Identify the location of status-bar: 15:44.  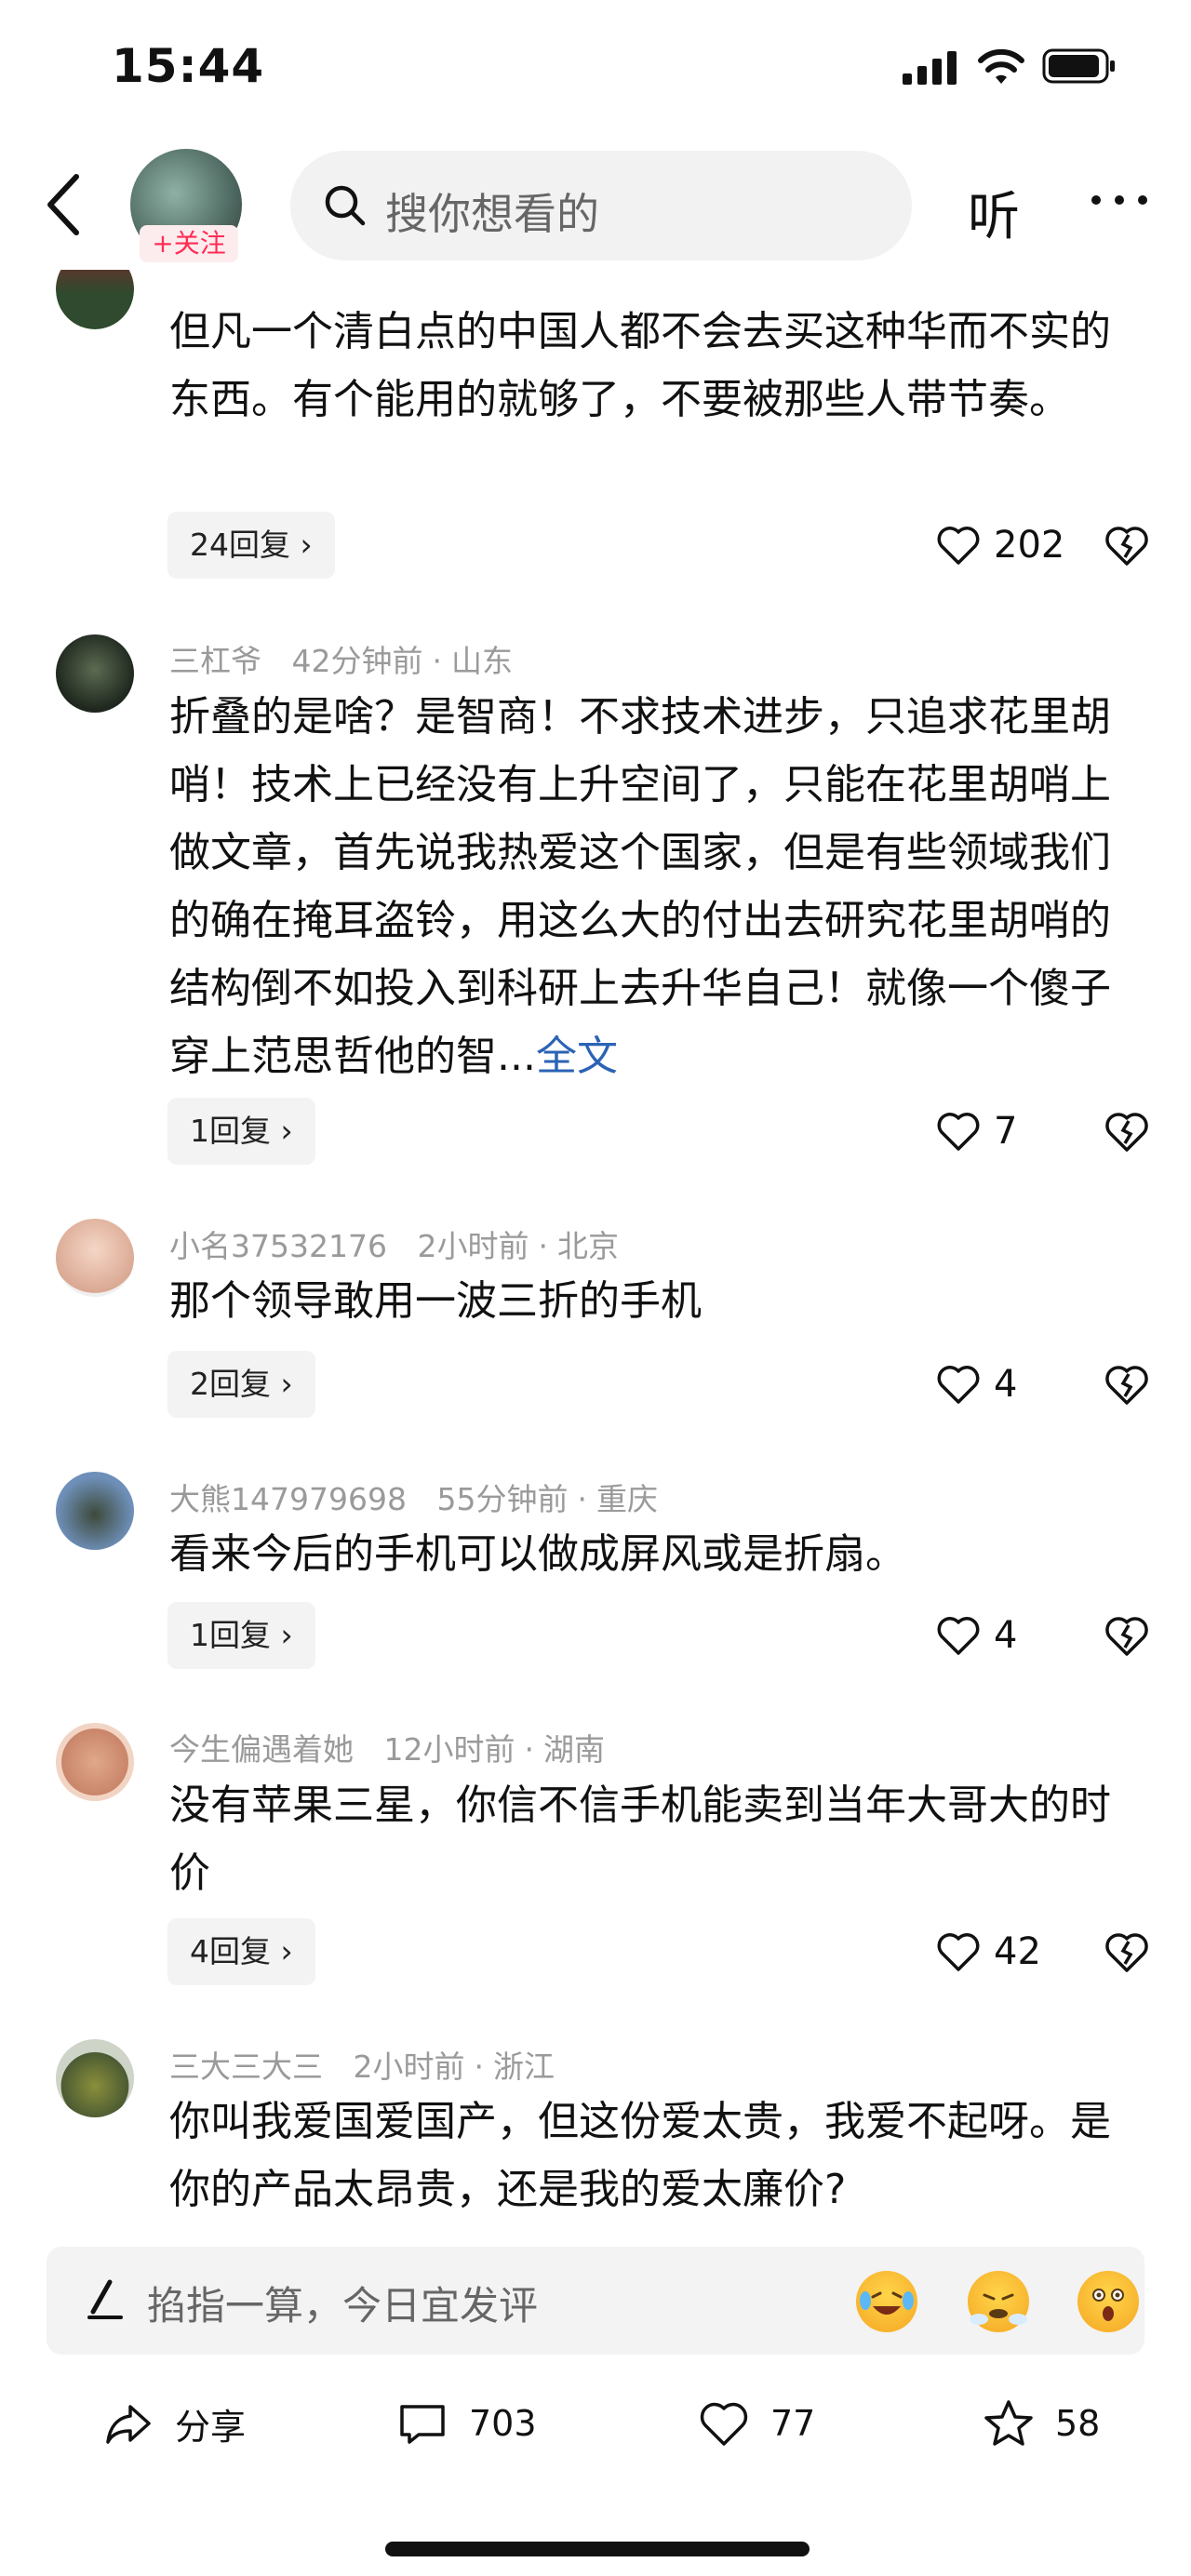
(595, 70).